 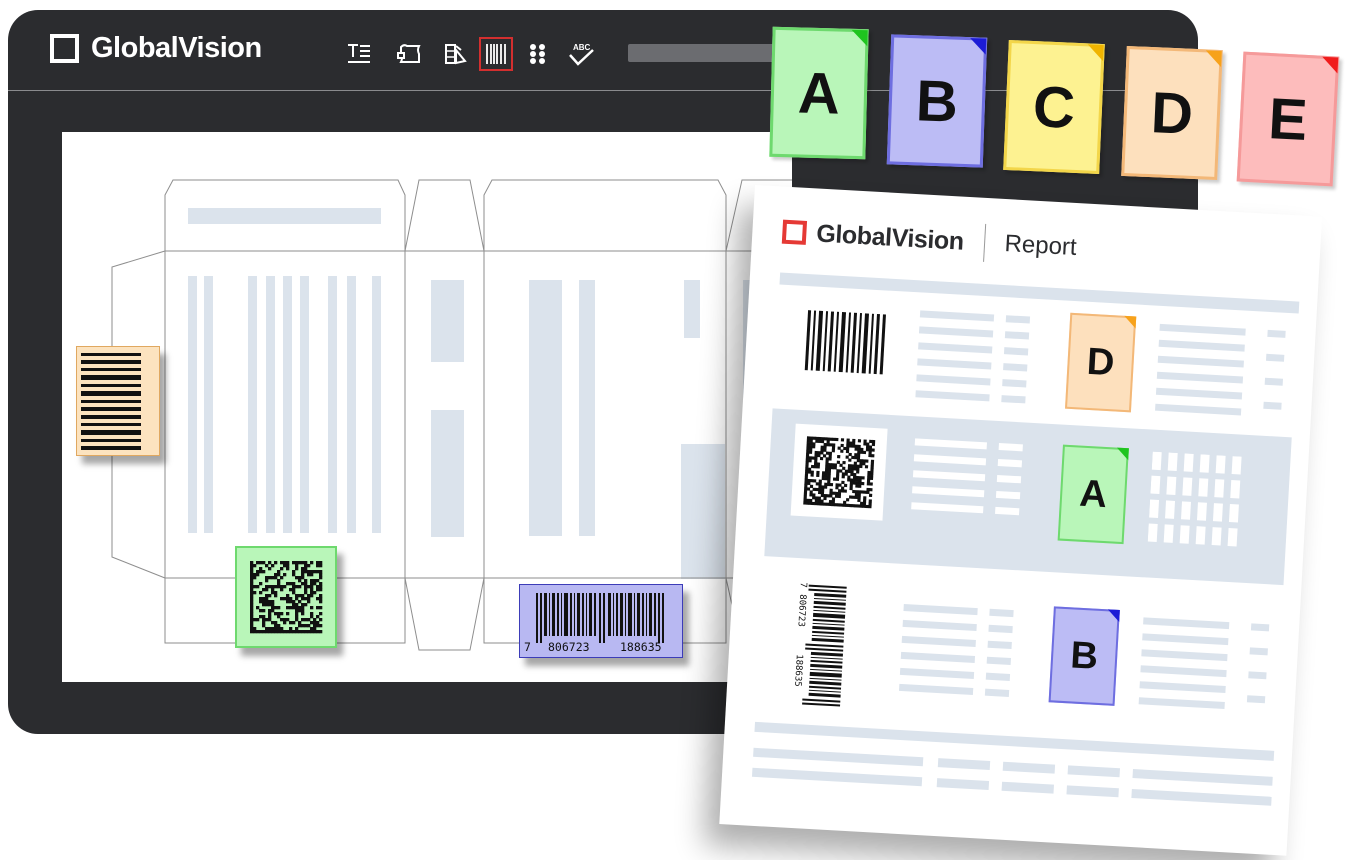 I want to click on barcode-icon, so click(x=496, y=54).